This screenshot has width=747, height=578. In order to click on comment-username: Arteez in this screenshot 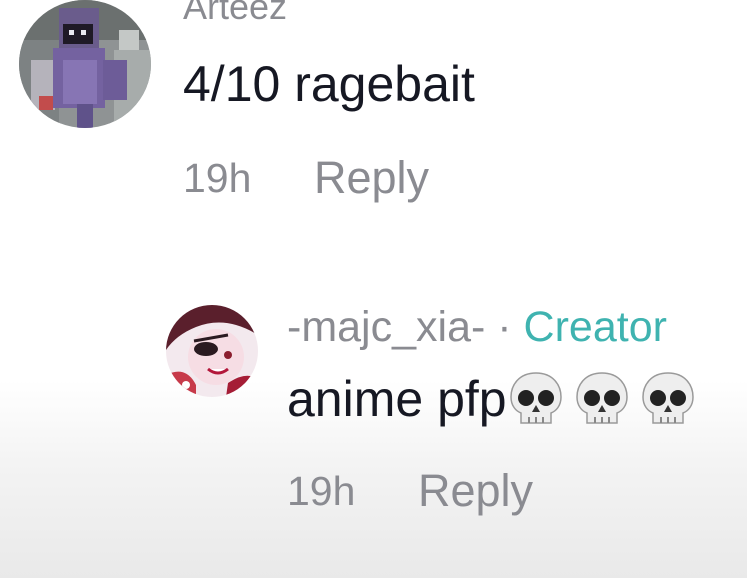, I will do `click(235, 14)`.